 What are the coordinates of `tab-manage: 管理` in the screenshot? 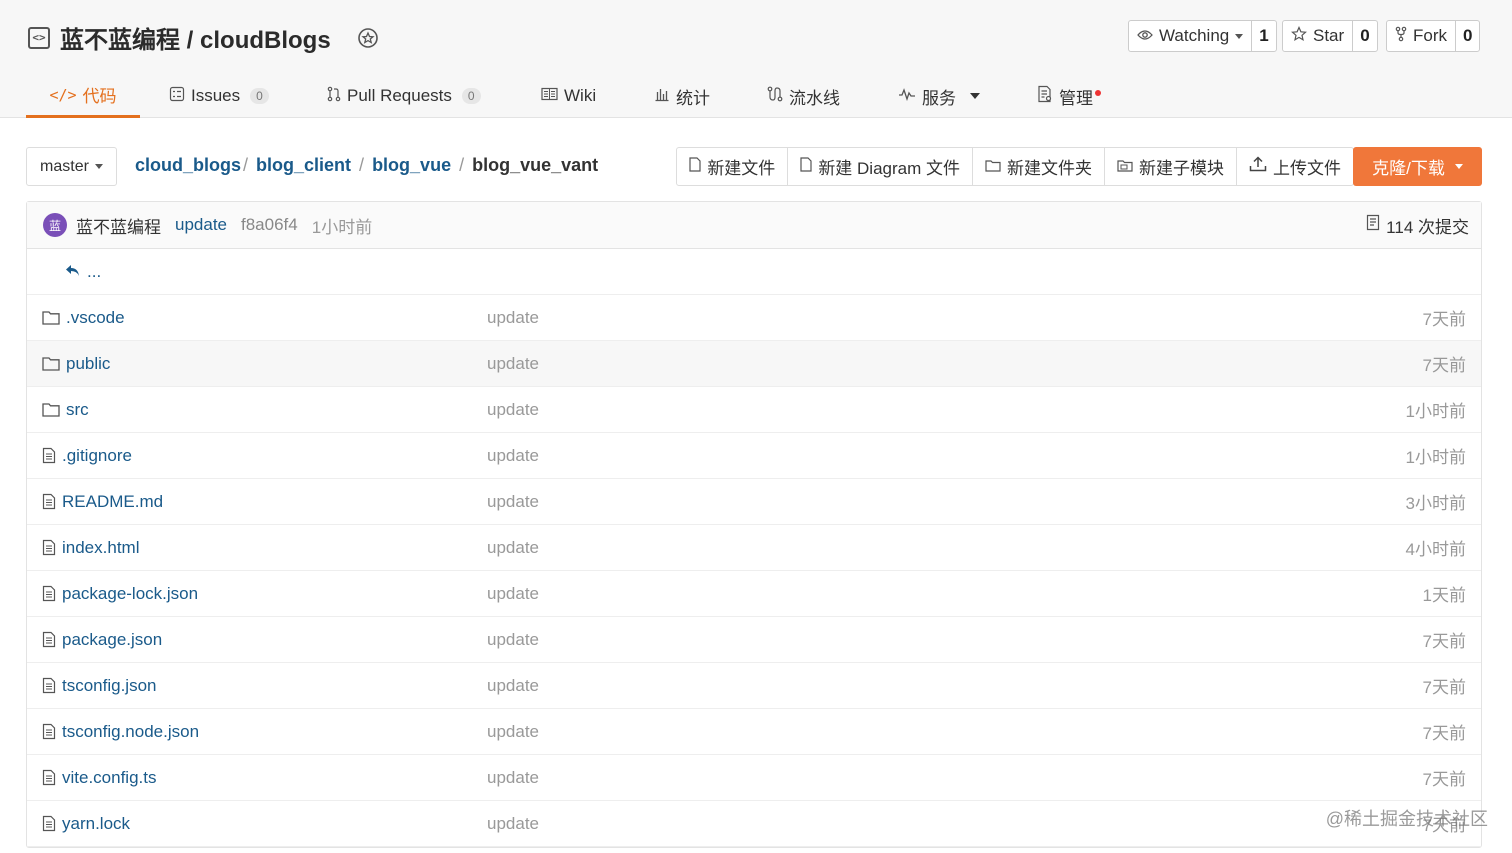 It's located at (1069, 96).